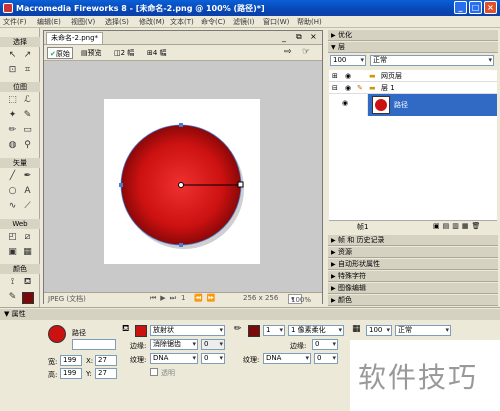  What do you see at coordinates (27, 191) in the screenshot?
I see `text-tool-icon: A` at bounding box center [27, 191].